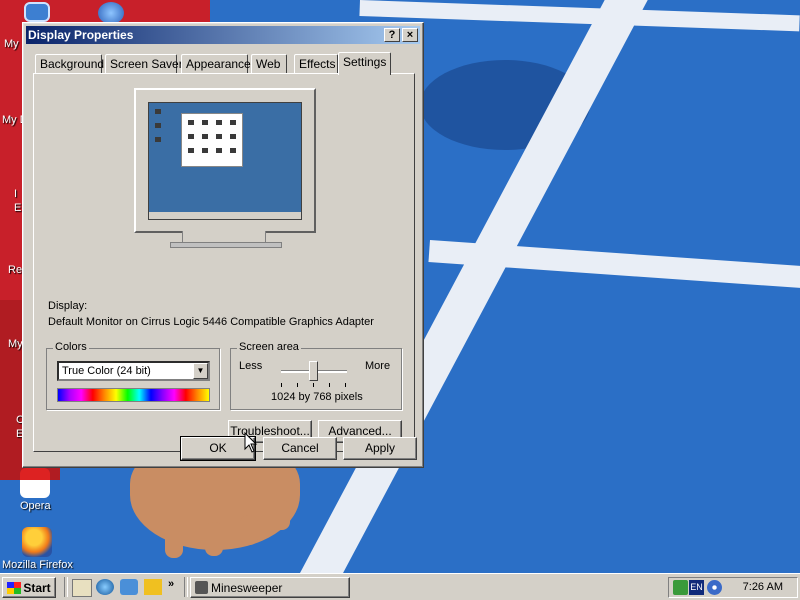  Describe the element at coordinates (316, 63) in the screenshot. I see `tab-effects: Effects` at that location.